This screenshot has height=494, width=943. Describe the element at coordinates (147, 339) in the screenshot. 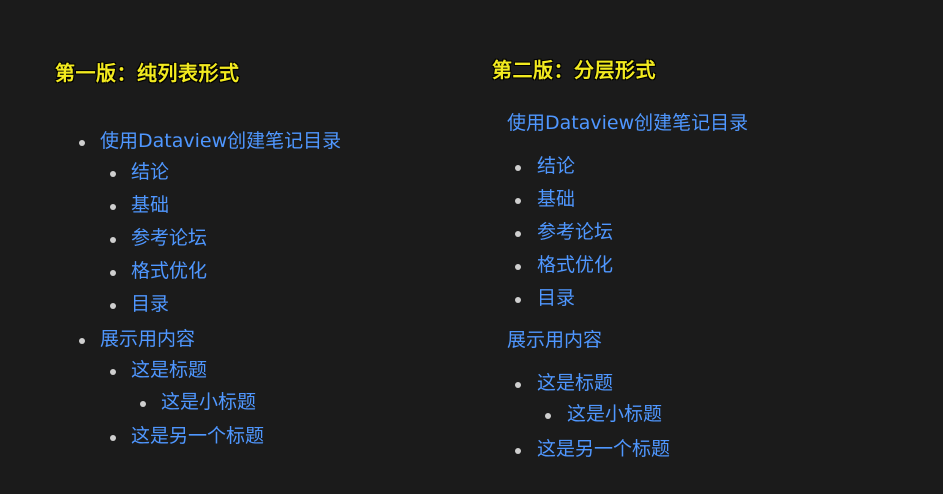

I see `left-link-display: 展示用内容` at that location.